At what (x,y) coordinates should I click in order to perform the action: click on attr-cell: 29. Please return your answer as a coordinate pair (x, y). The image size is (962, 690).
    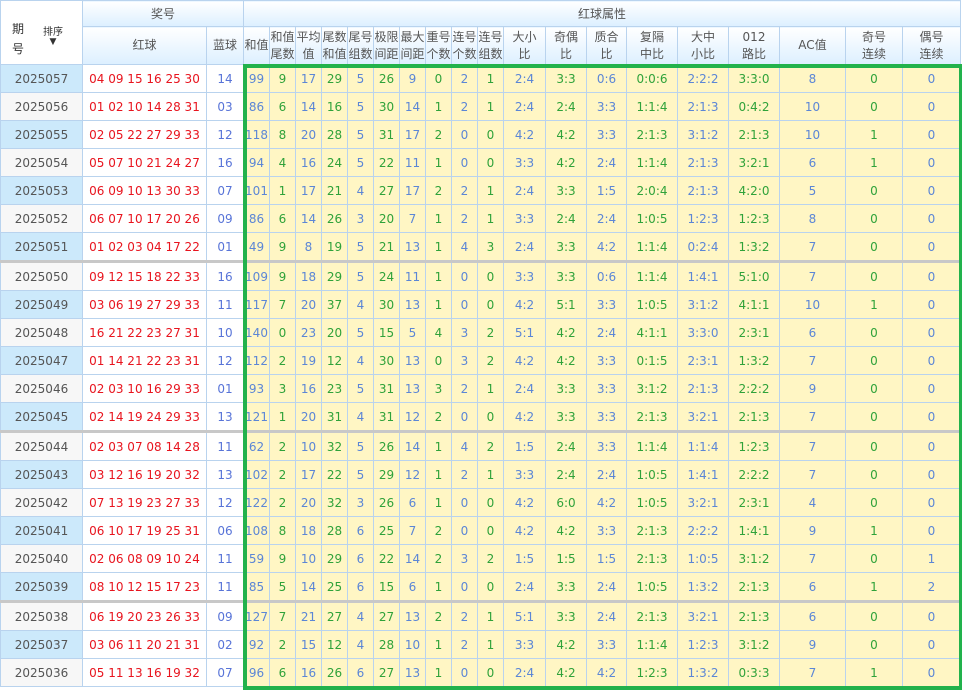
    Looking at the image, I should click on (334, 78).